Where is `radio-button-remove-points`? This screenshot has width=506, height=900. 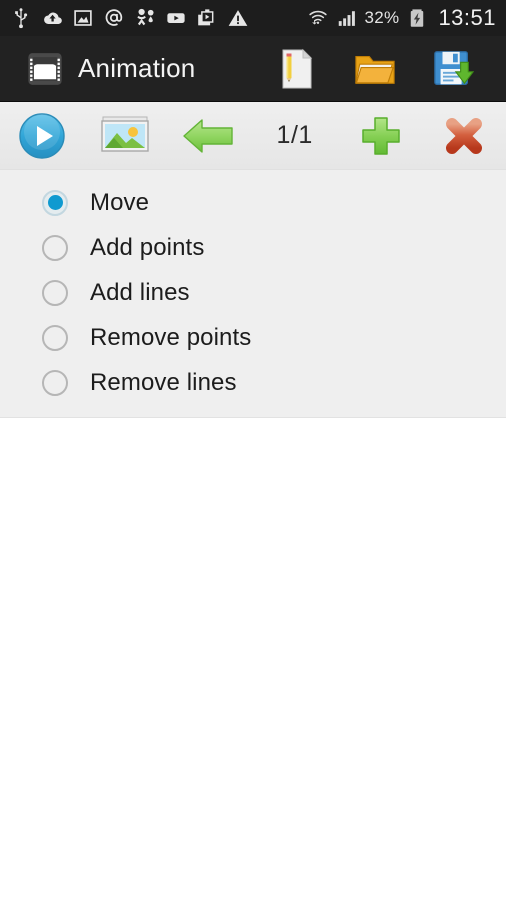 radio-button-remove-points is located at coordinates (55, 337).